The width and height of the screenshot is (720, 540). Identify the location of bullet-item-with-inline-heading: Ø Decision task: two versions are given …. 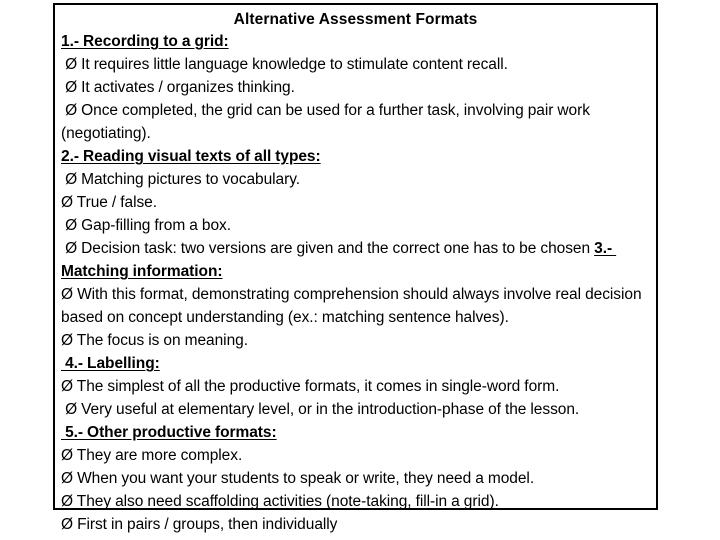
(355, 260).